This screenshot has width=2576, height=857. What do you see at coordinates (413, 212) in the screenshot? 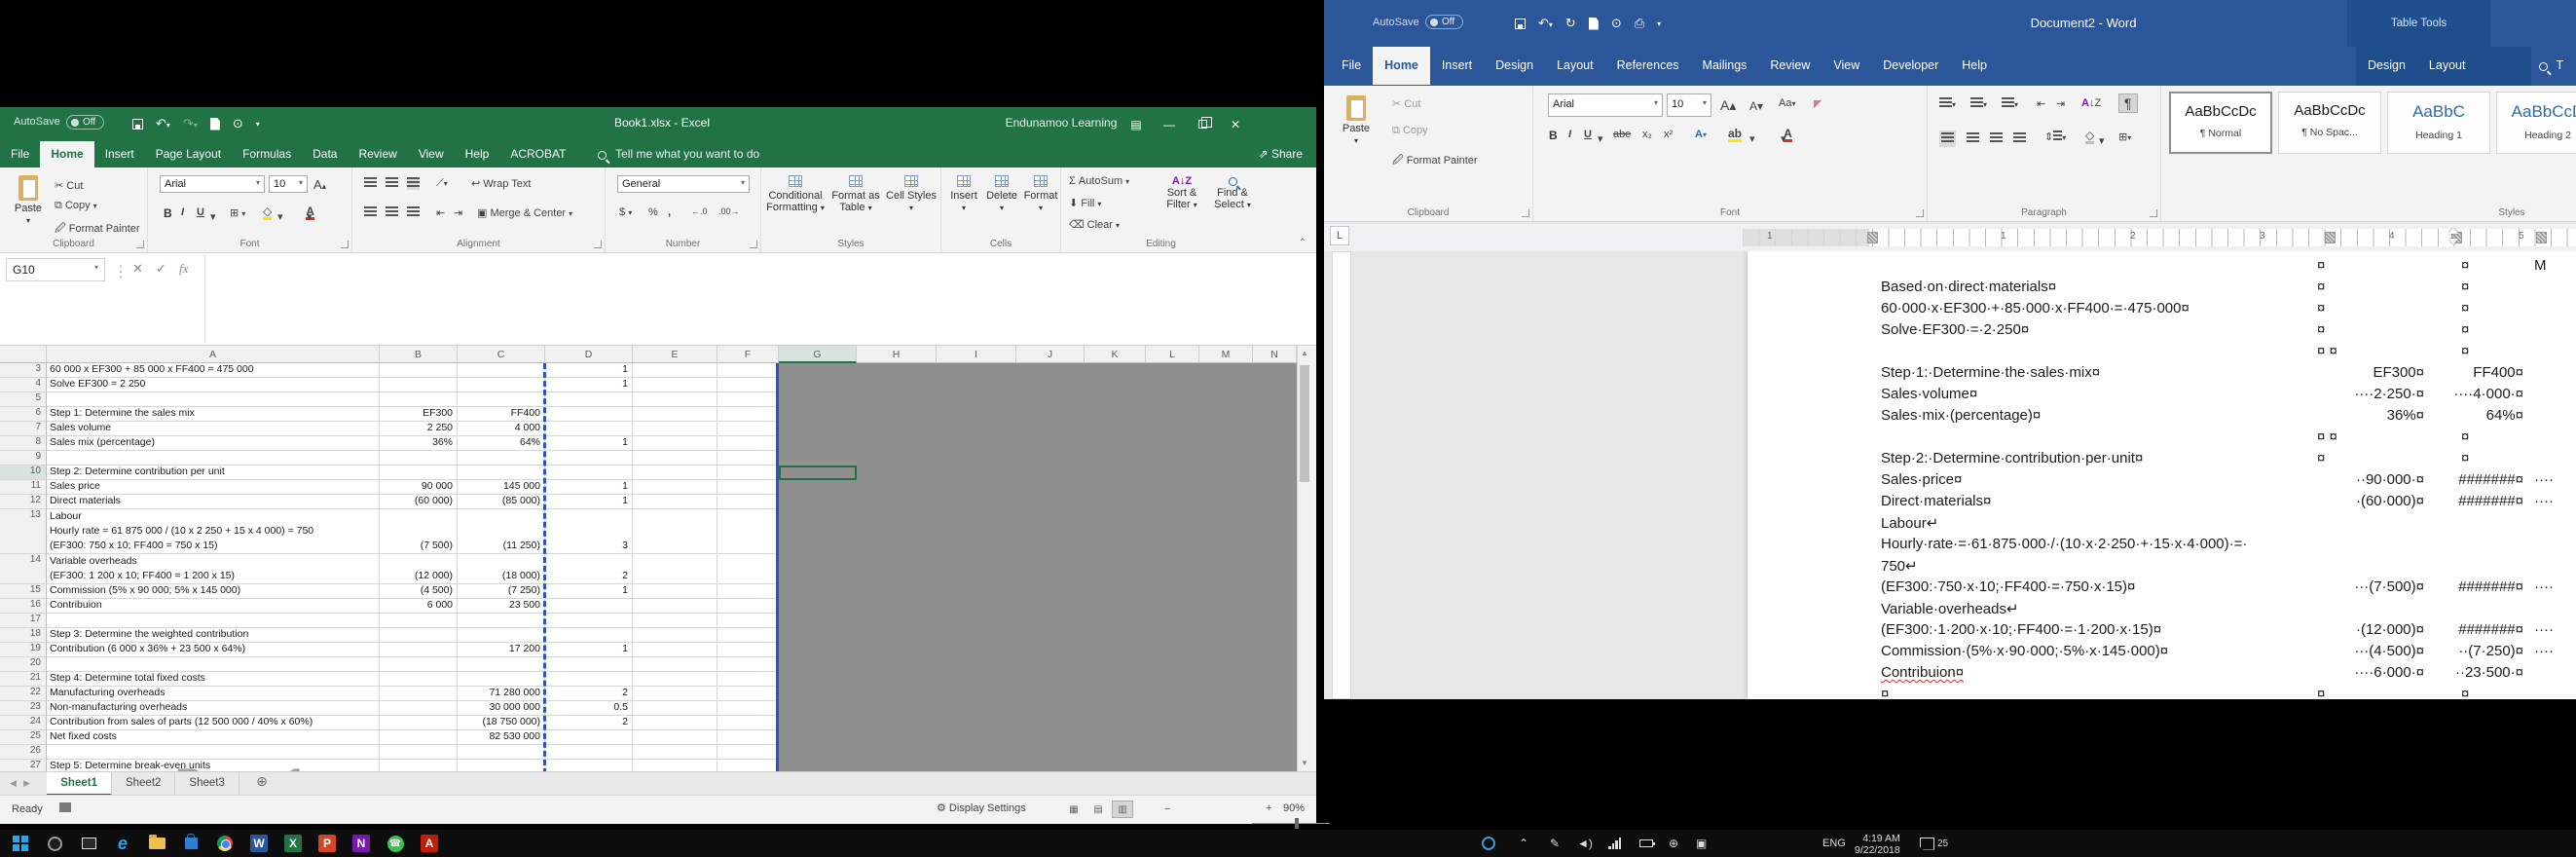
I see `align-right-icon` at bounding box center [413, 212].